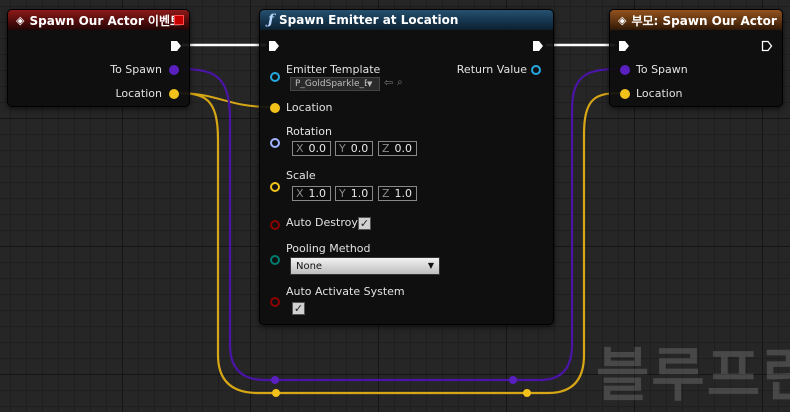  I want to click on auto-destroy-pin, so click(275, 225).